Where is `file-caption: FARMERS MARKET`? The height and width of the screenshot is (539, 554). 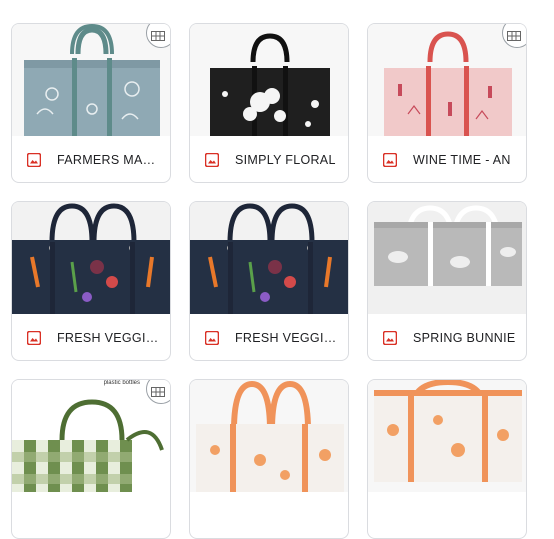
file-caption: FARMERS MARKET is located at coordinates (91, 159).